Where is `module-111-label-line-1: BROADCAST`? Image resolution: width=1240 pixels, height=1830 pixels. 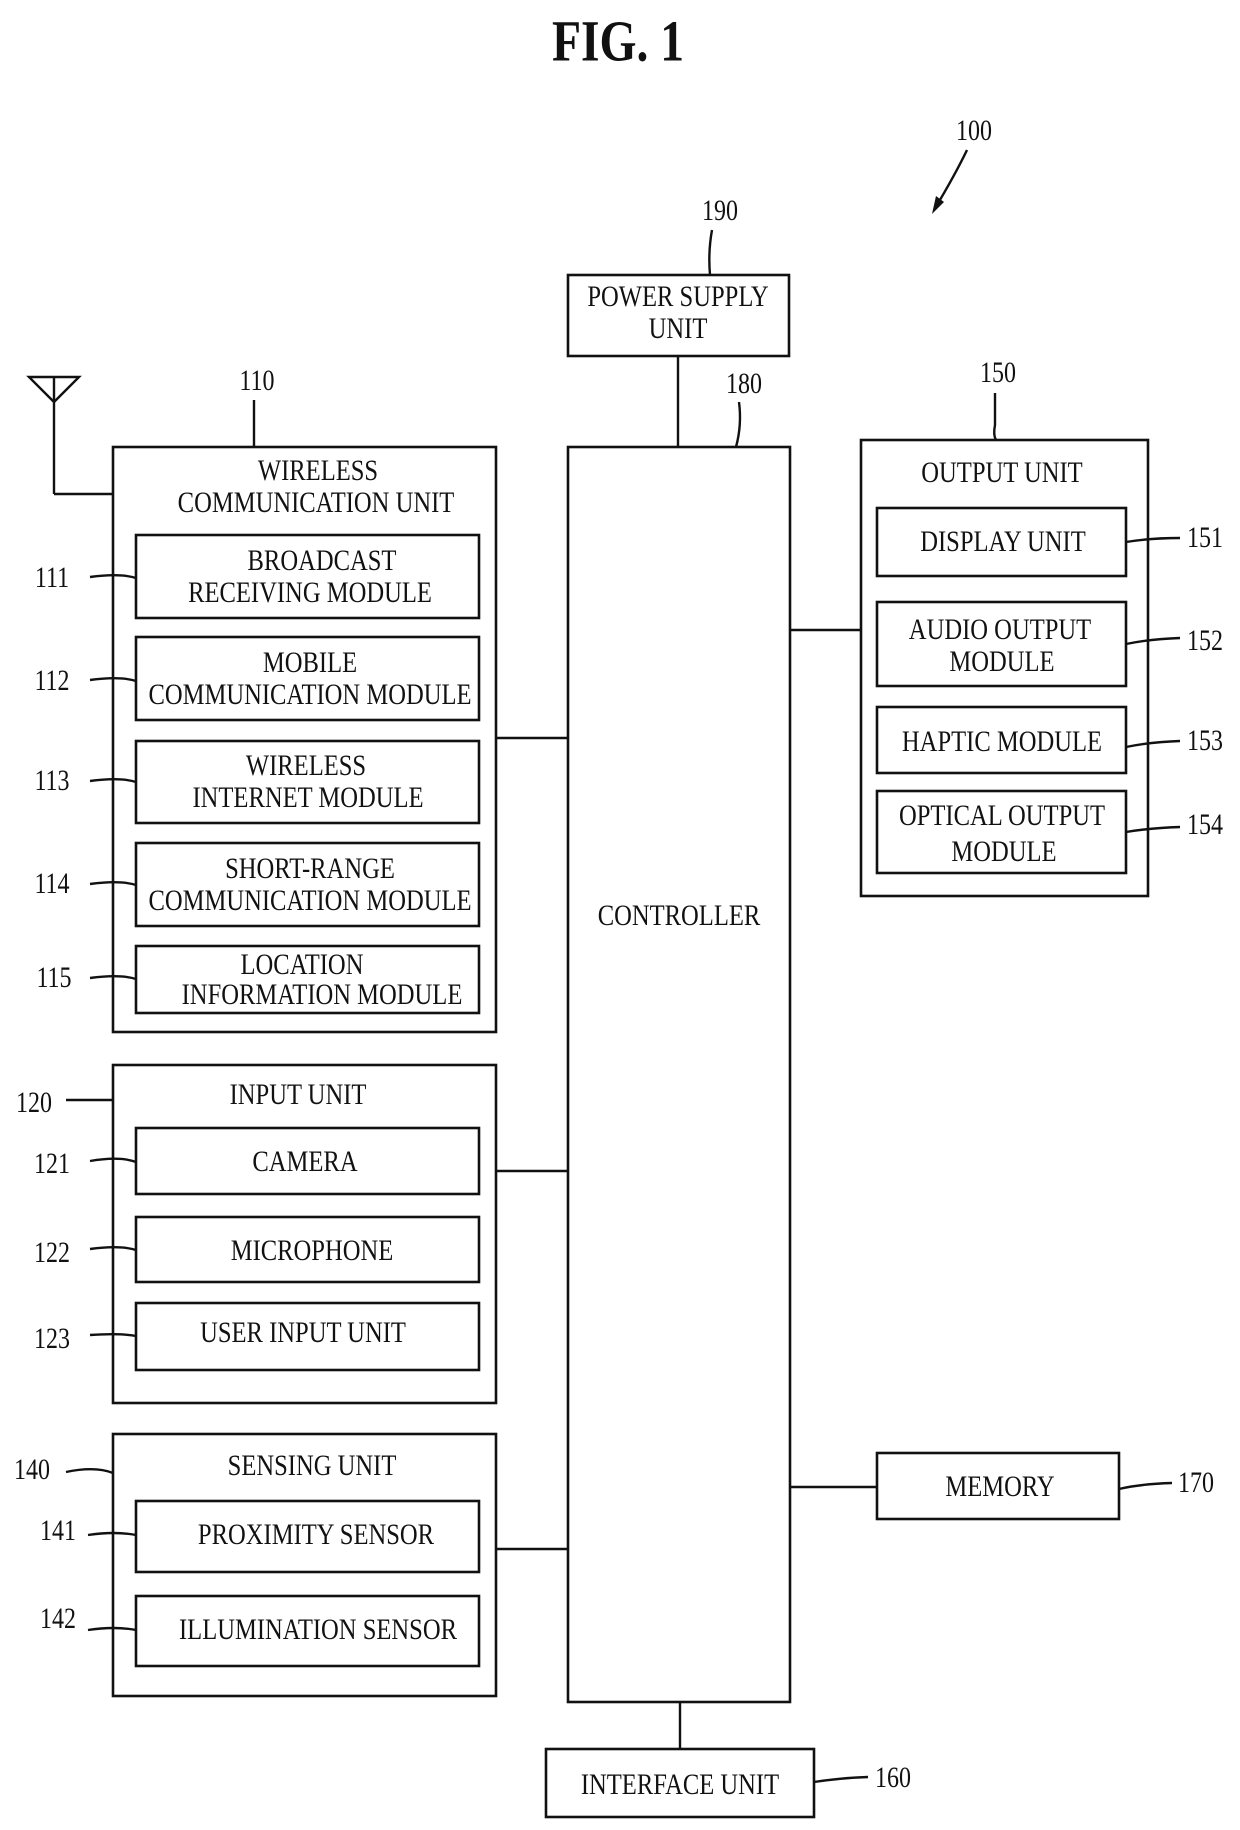
module-111-label-line-1: BROADCAST is located at coordinates (322, 560).